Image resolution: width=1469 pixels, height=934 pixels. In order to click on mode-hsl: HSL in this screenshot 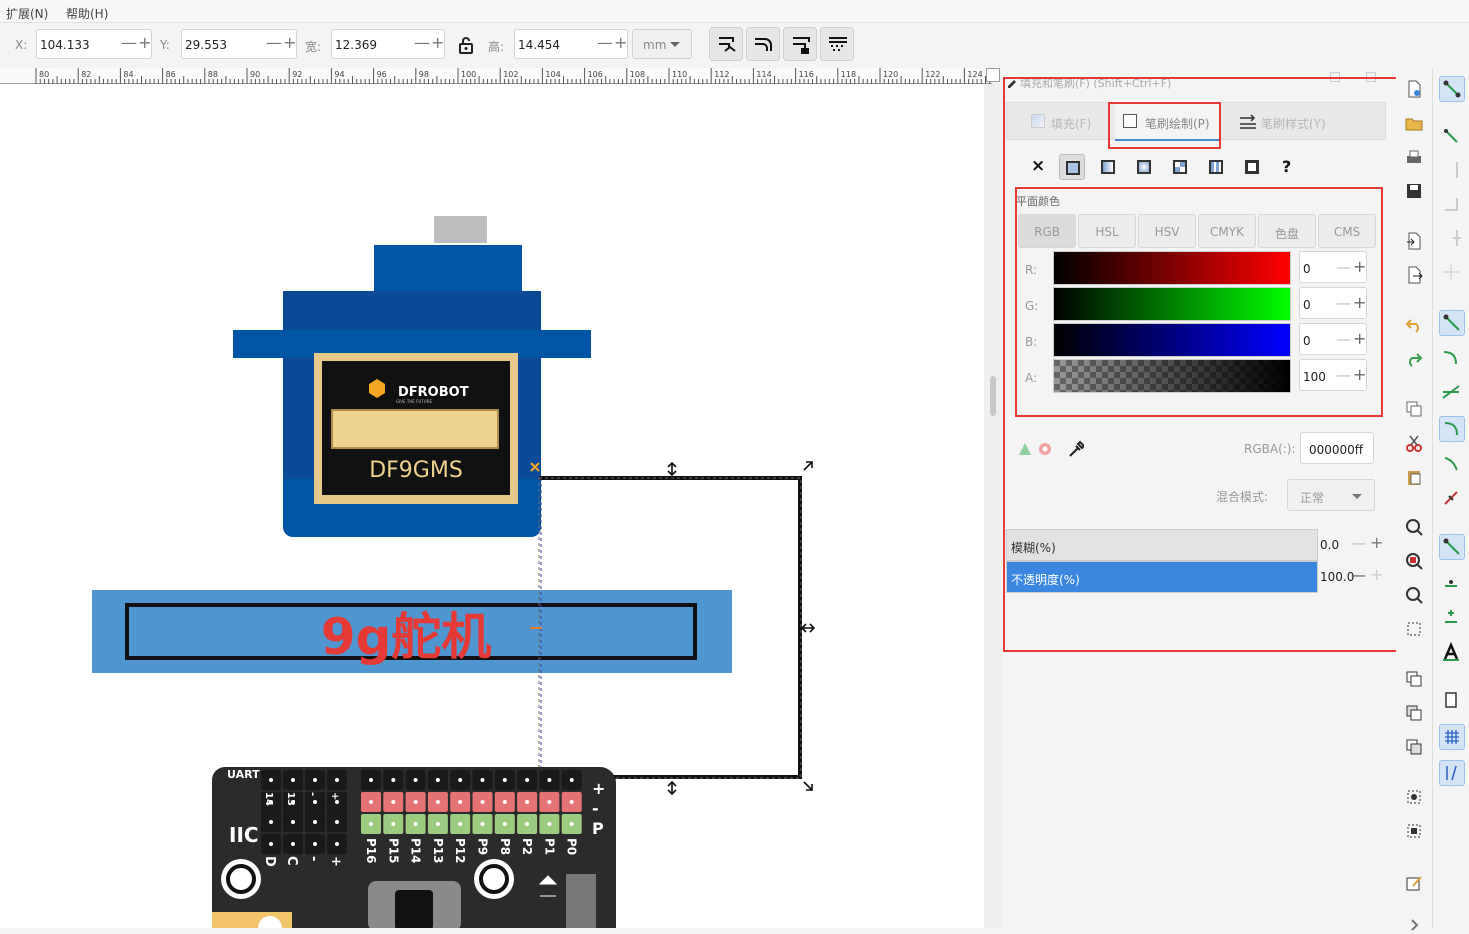, I will do `click(1107, 231)`.